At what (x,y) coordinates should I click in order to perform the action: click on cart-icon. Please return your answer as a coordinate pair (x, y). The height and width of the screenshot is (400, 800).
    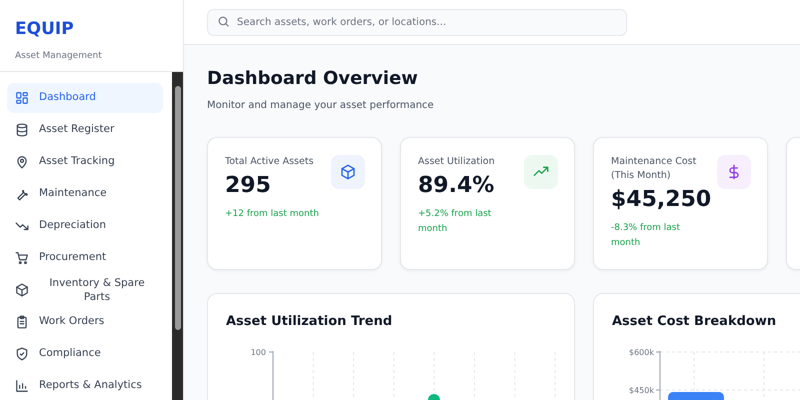
    Looking at the image, I should click on (22, 258).